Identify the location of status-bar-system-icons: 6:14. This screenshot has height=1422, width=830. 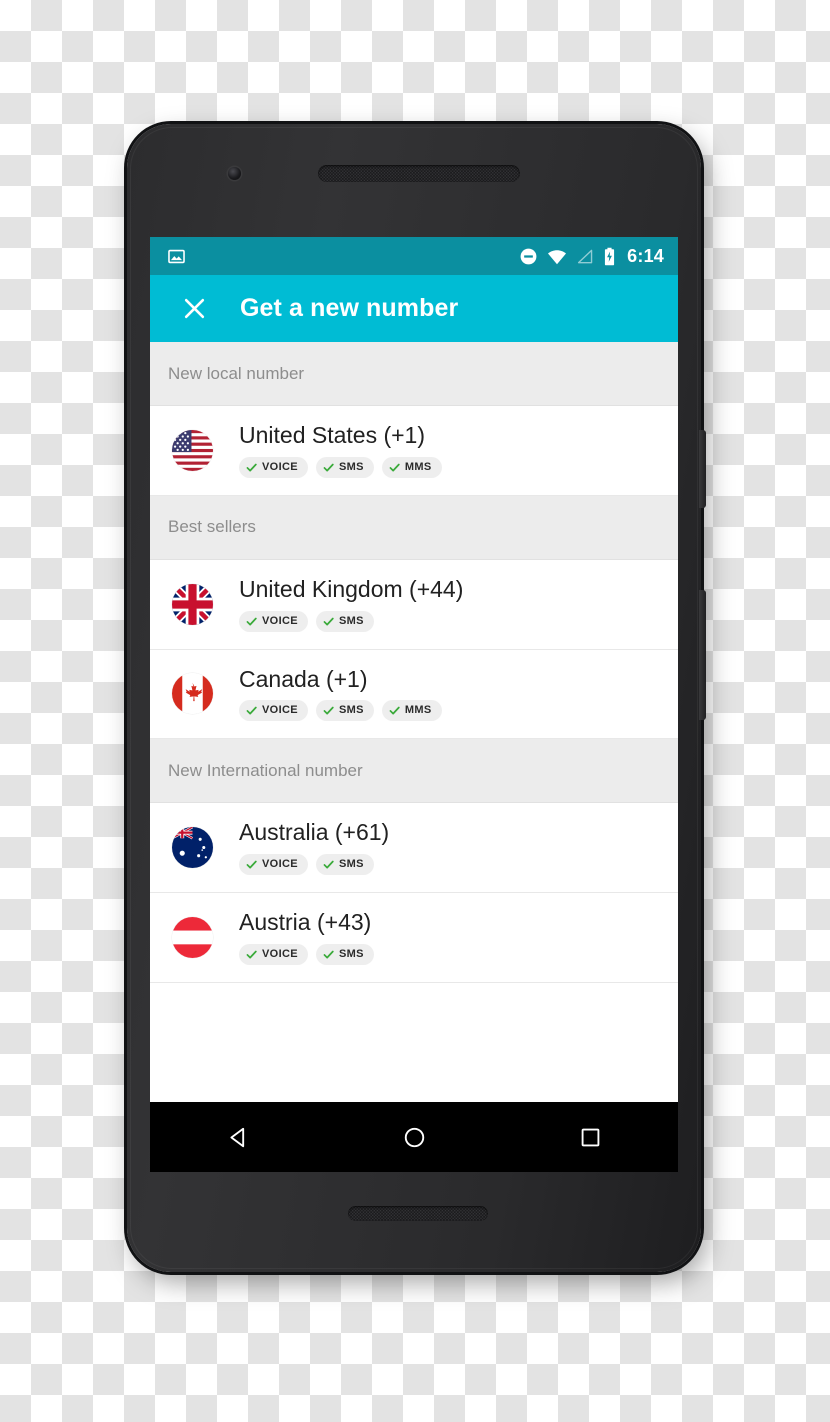
(591, 256).